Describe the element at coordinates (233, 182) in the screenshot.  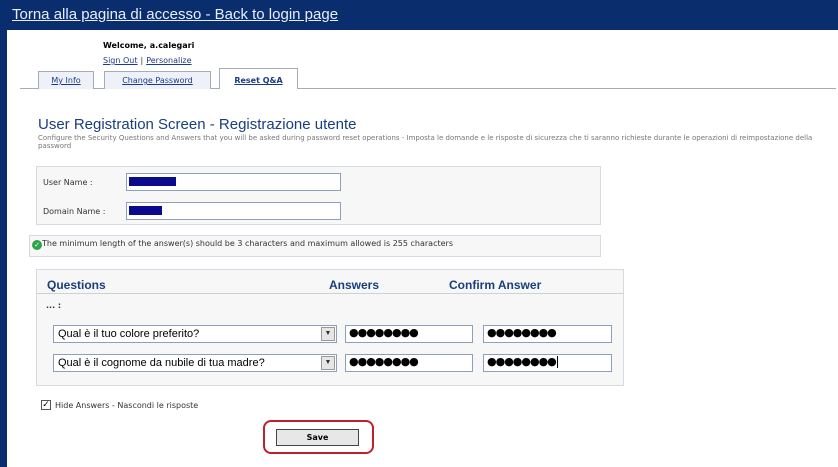
I see `username-field` at that location.